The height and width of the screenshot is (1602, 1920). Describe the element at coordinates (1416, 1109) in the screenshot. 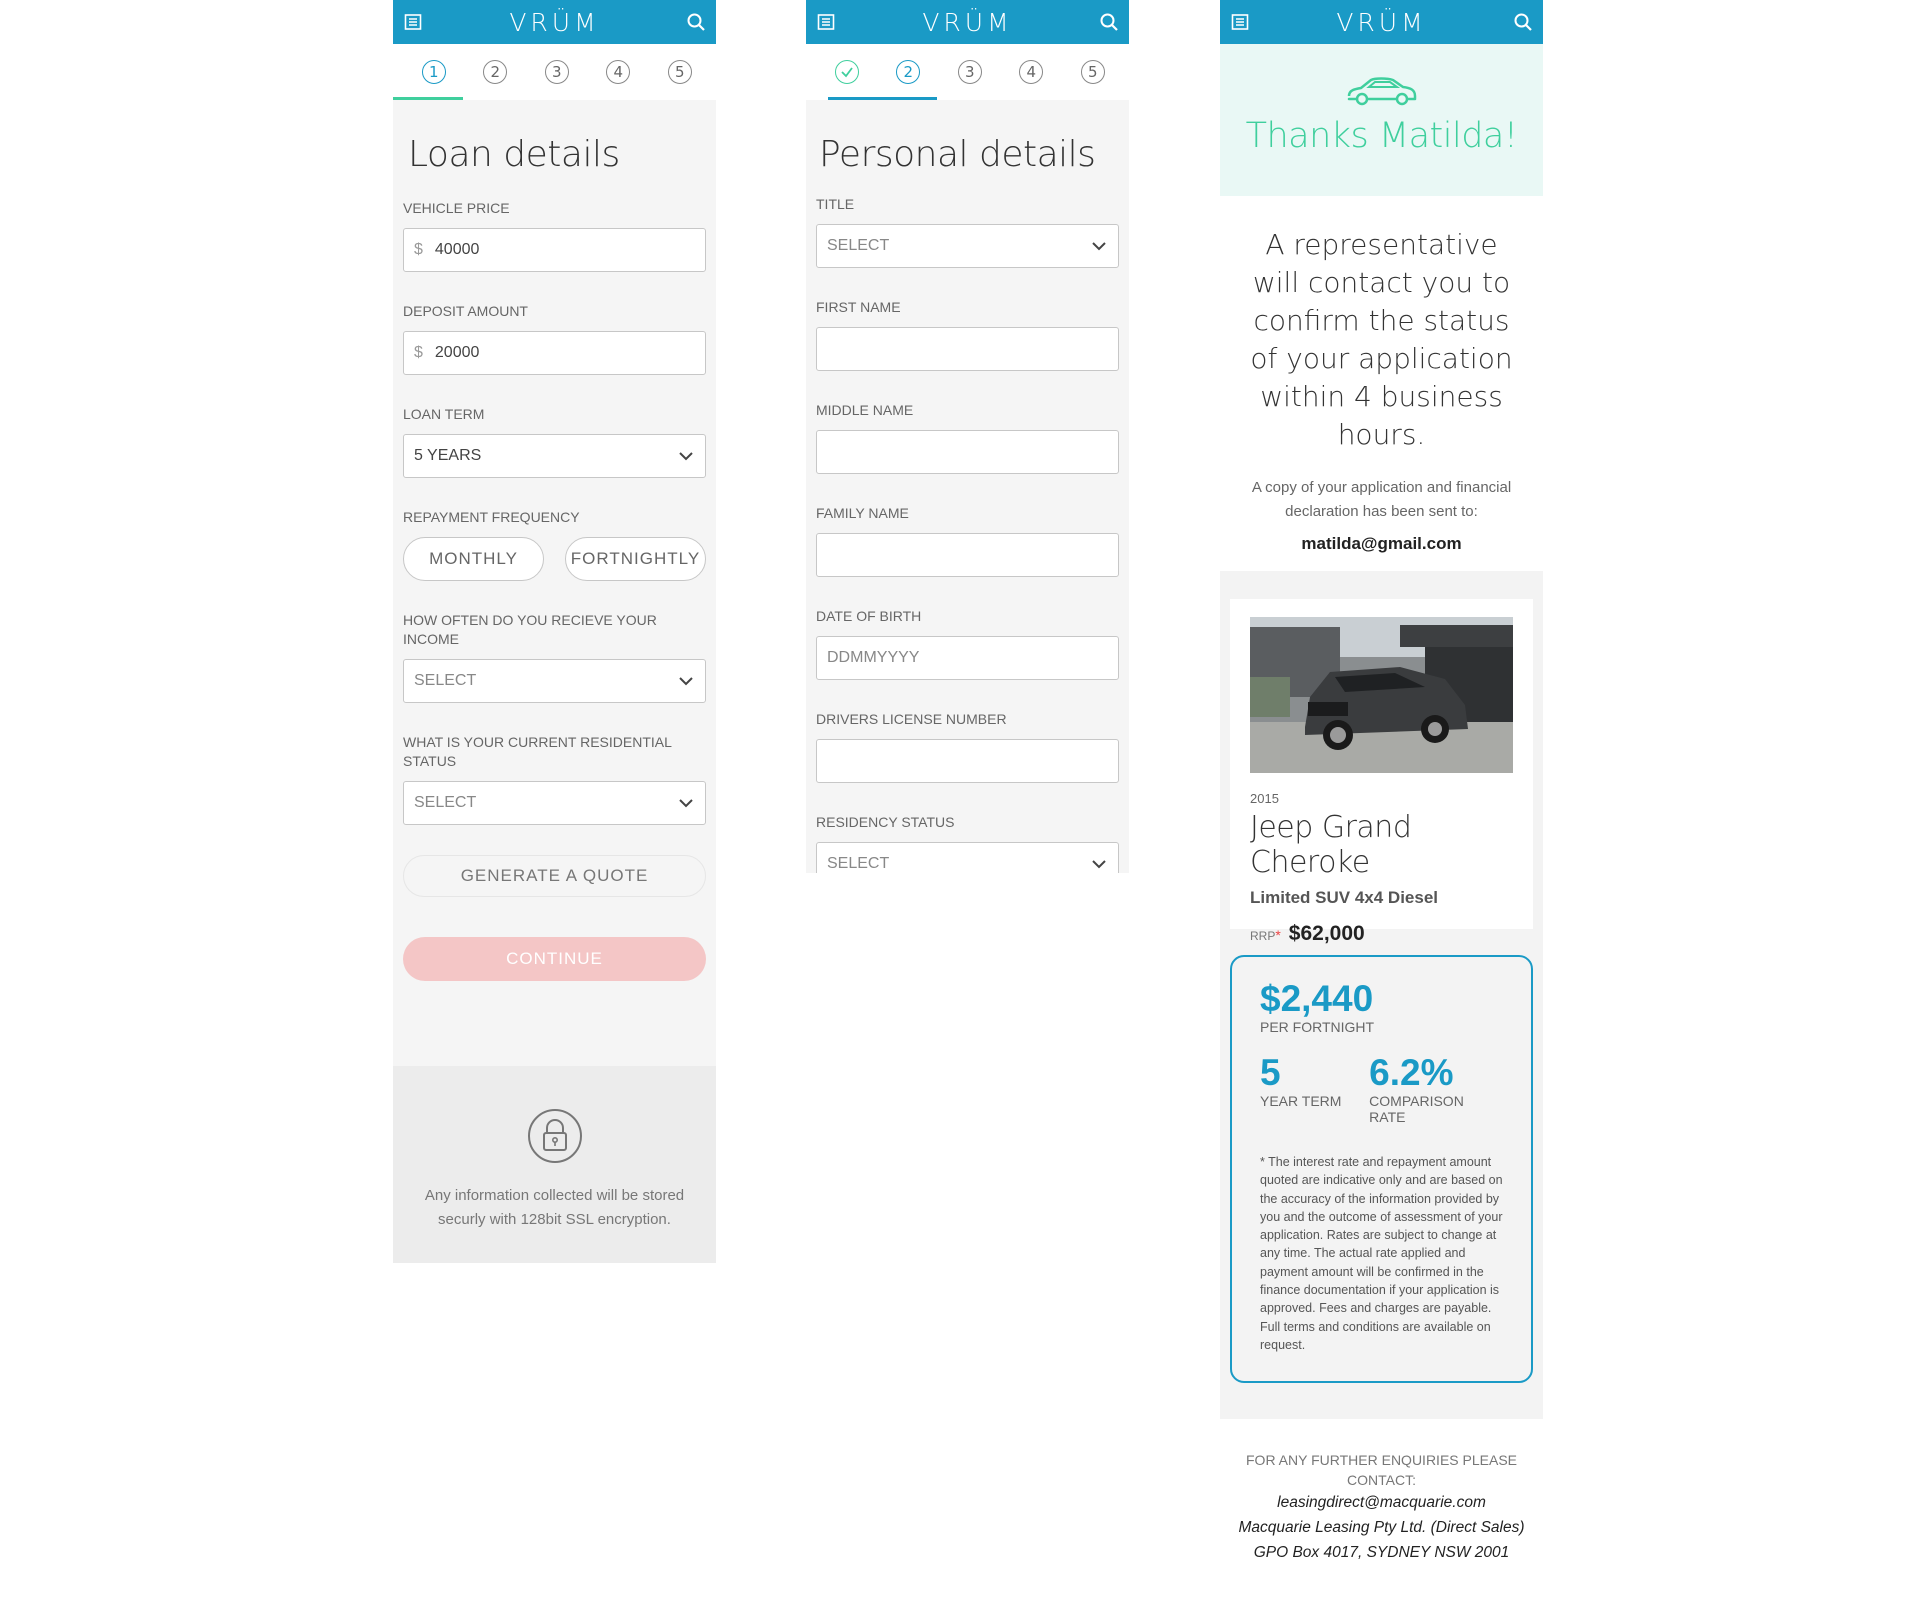

I see `comparison-rate-label: COMPARISON RATE` at that location.